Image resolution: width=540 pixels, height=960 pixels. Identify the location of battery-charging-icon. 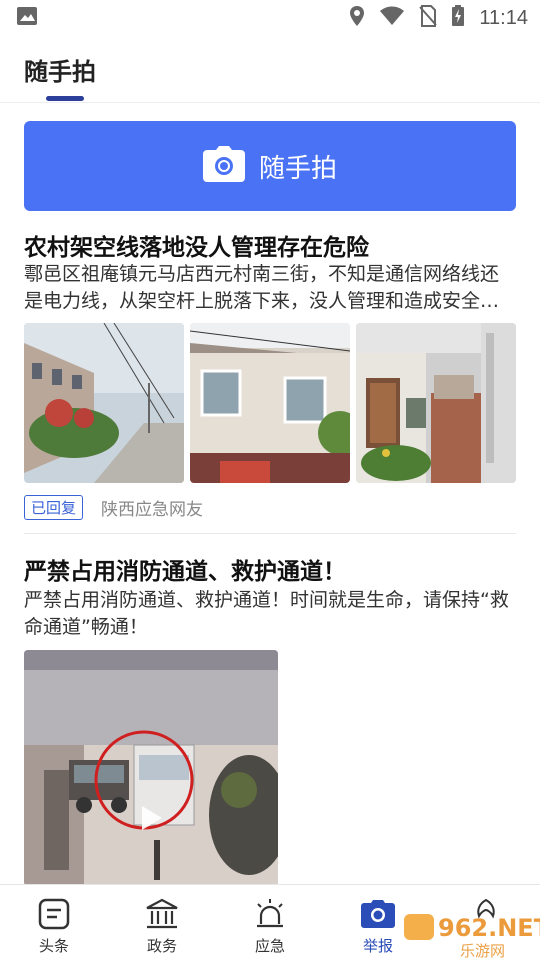
(458, 18).